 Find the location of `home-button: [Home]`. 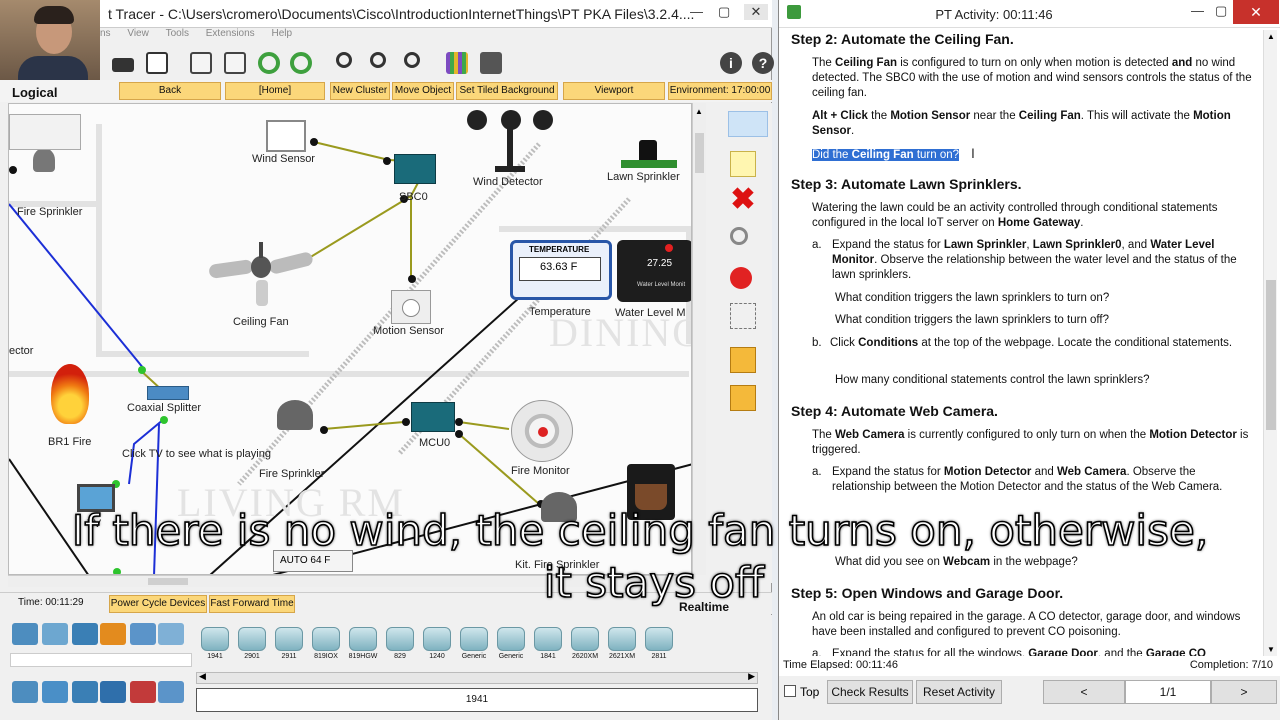

home-button: [Home] is located at coordinates (275, 91).